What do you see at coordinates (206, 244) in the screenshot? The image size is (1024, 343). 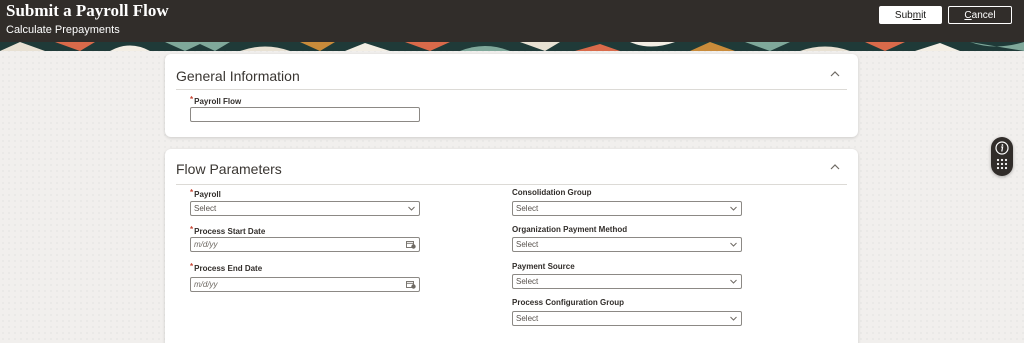 I see `process-start-date-placeholder: m/d/yy` at bounding box center [206, 244].